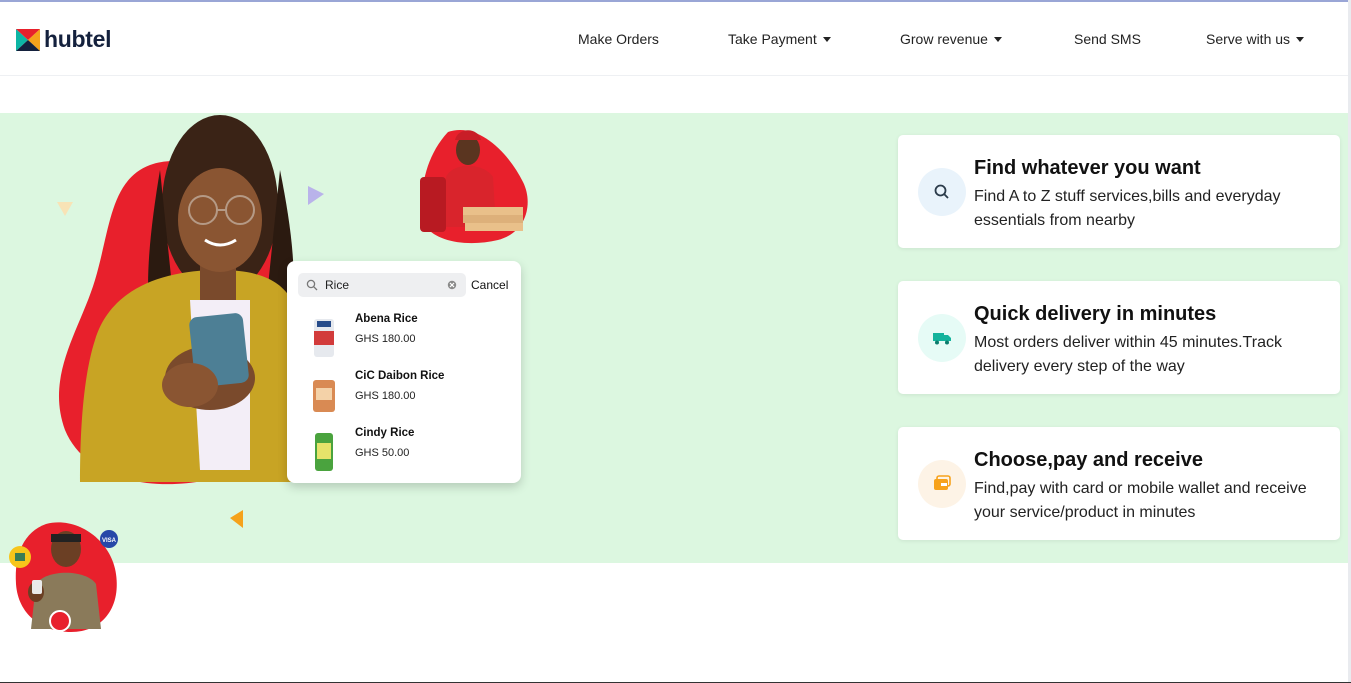 Image resolution: width=1351 pixels, height=683 pixels. Describe the element at coordinates (382, 453) in the screenshot. I see `product-price: GHS 50.00` at that location.